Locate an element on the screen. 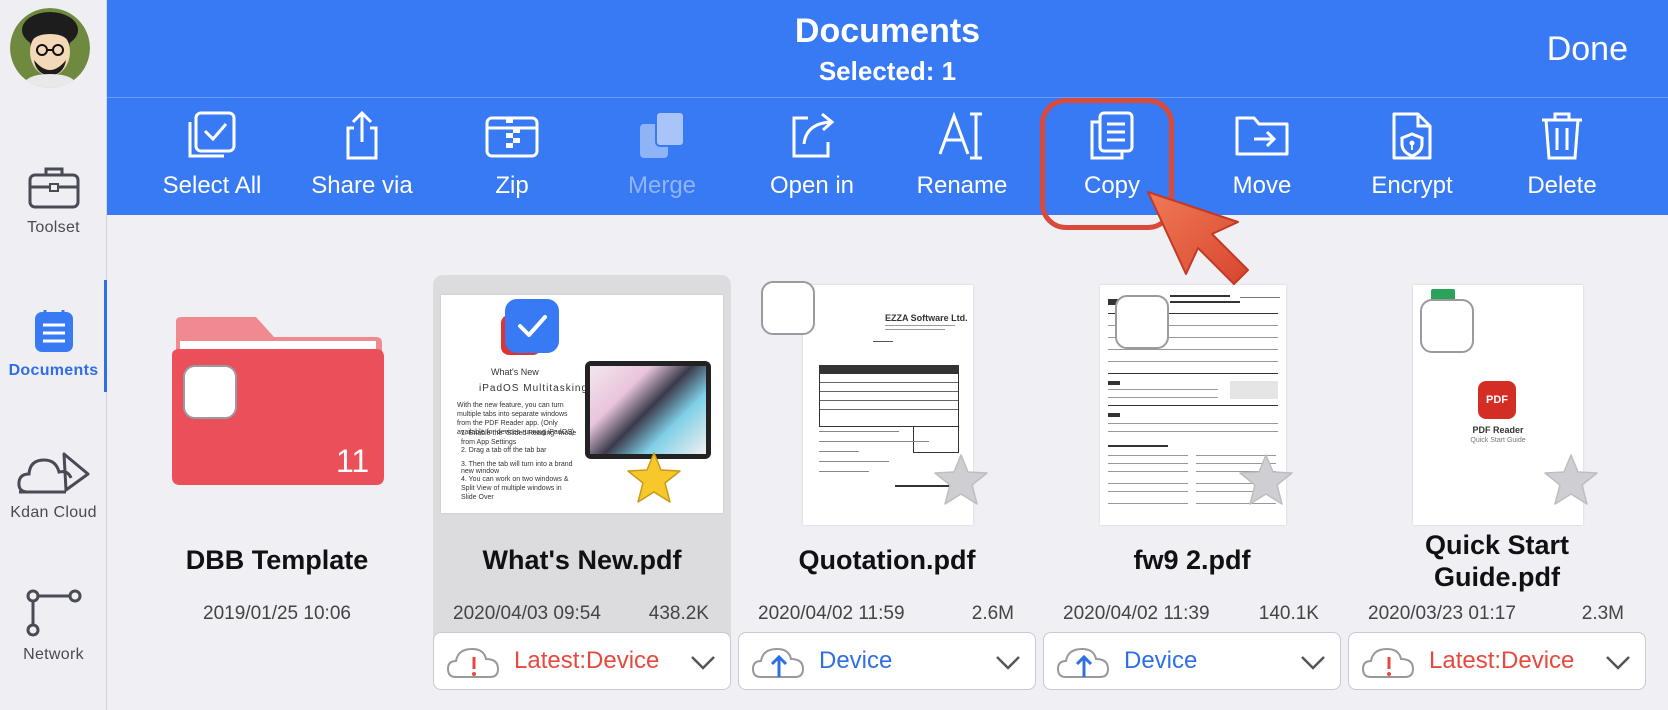 This screenshot has width=1668, height=710. pdf-reader-logo: PDF is located at coordinates (1497, 400).